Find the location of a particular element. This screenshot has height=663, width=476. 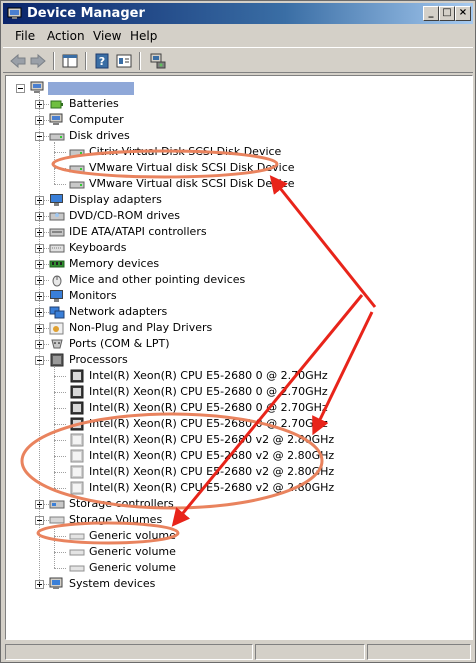

maximize-button: □ is located at coordinates (447, 13).